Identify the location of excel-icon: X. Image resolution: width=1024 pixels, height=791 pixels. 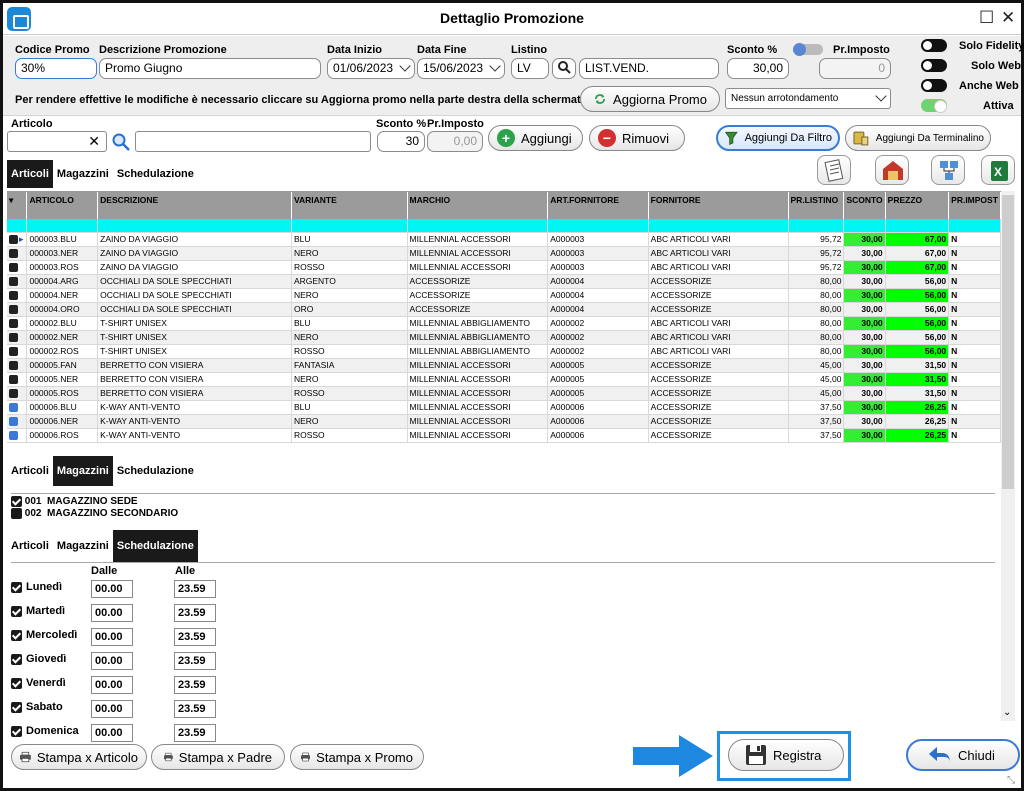
(998, 170).